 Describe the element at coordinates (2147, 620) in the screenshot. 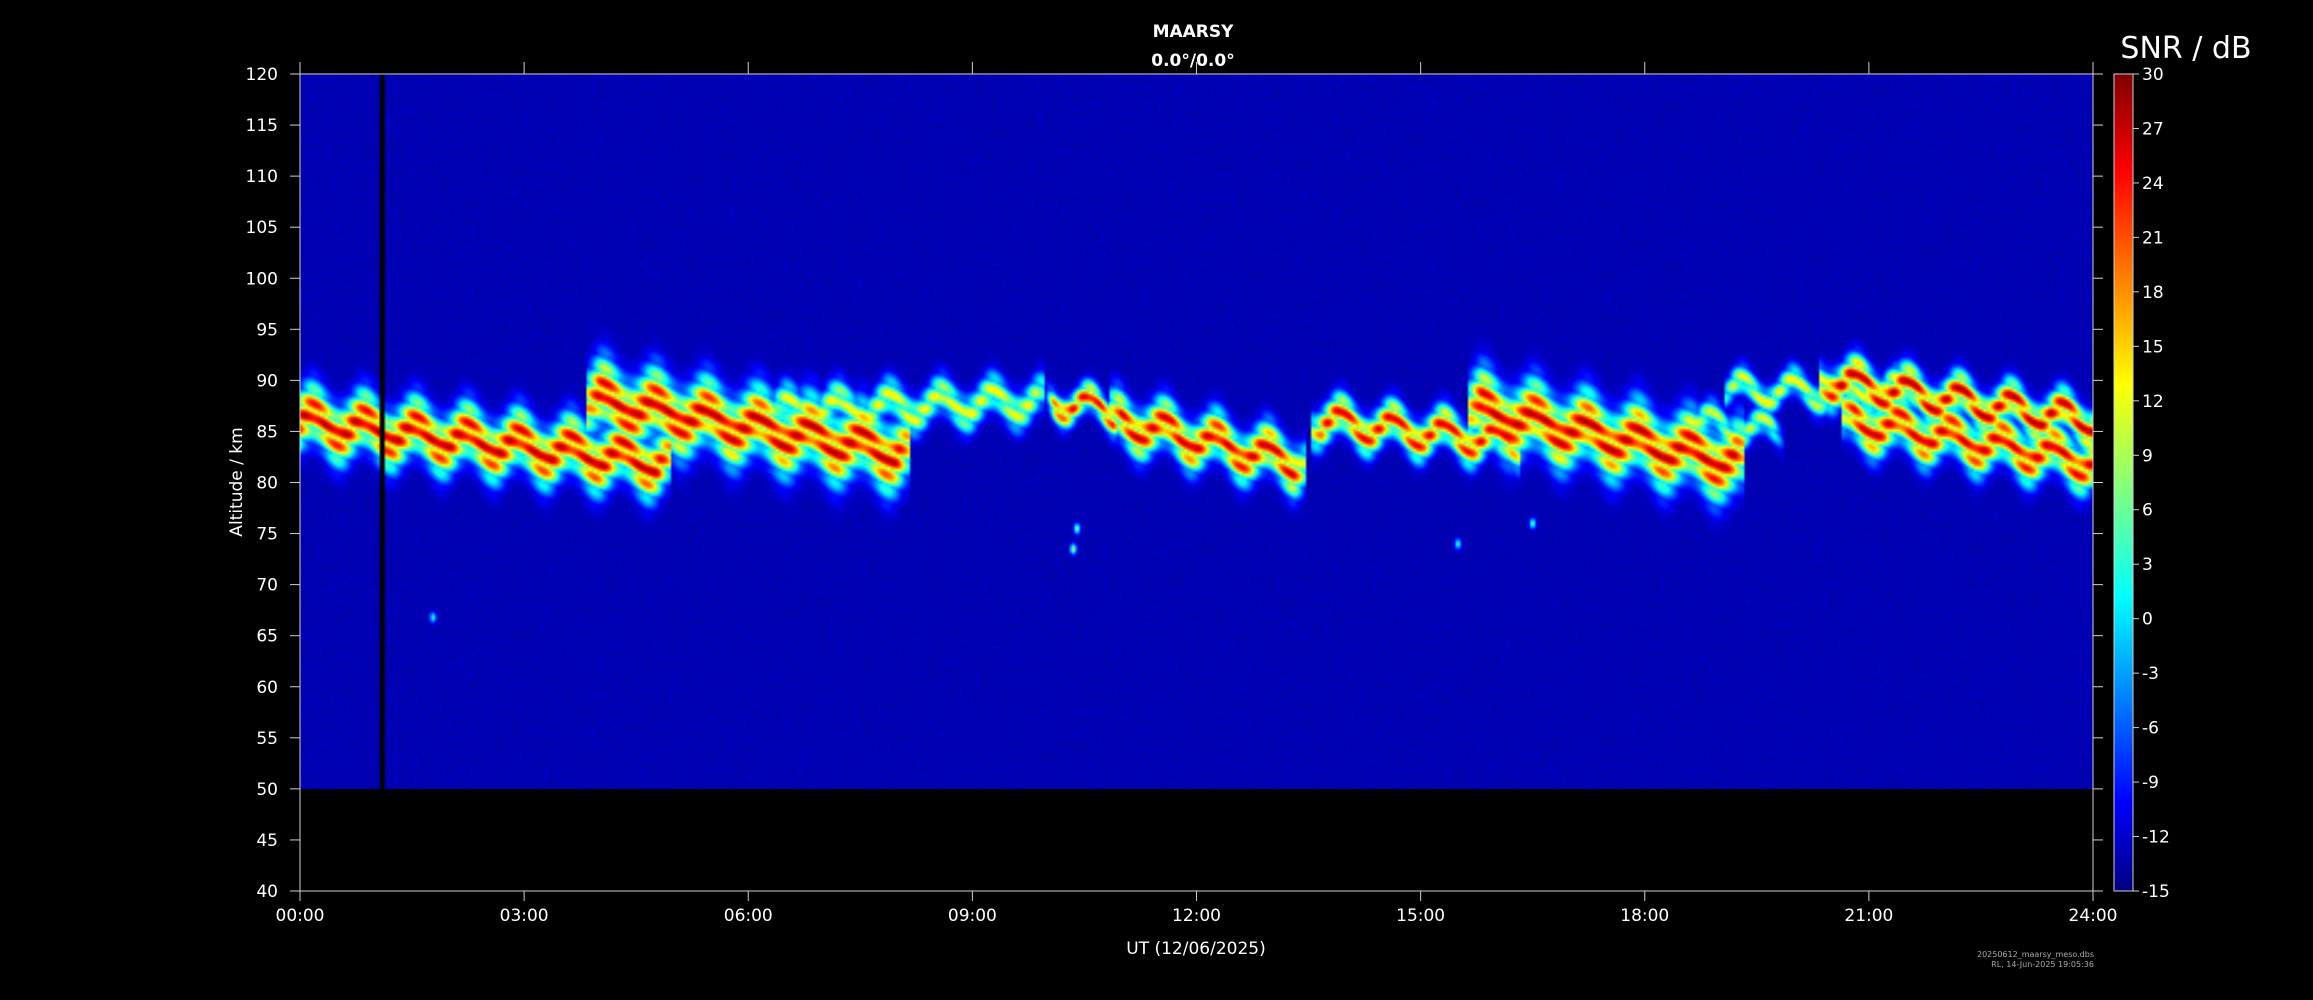

I see `colorbar-tick-label: 0` at that location.